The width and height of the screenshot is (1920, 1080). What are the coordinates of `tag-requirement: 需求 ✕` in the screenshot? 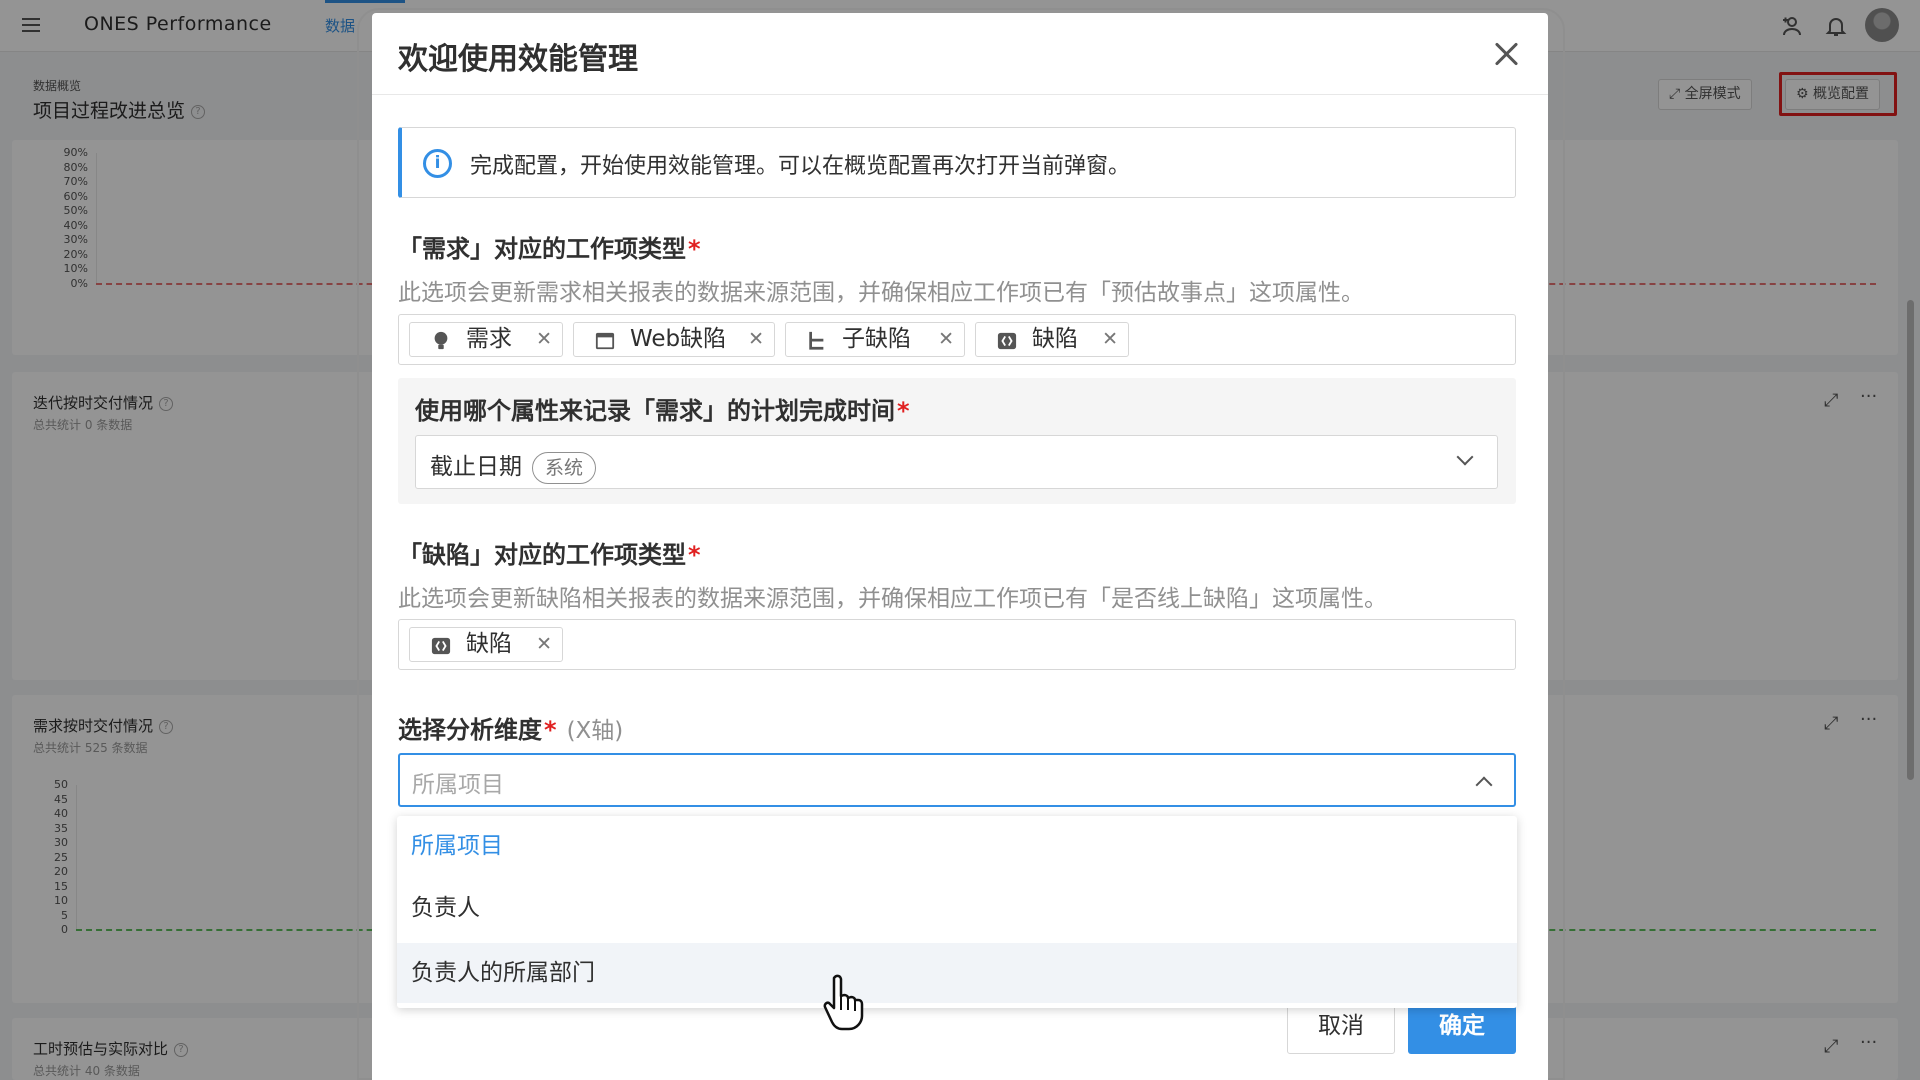 It's located at (486, 339).